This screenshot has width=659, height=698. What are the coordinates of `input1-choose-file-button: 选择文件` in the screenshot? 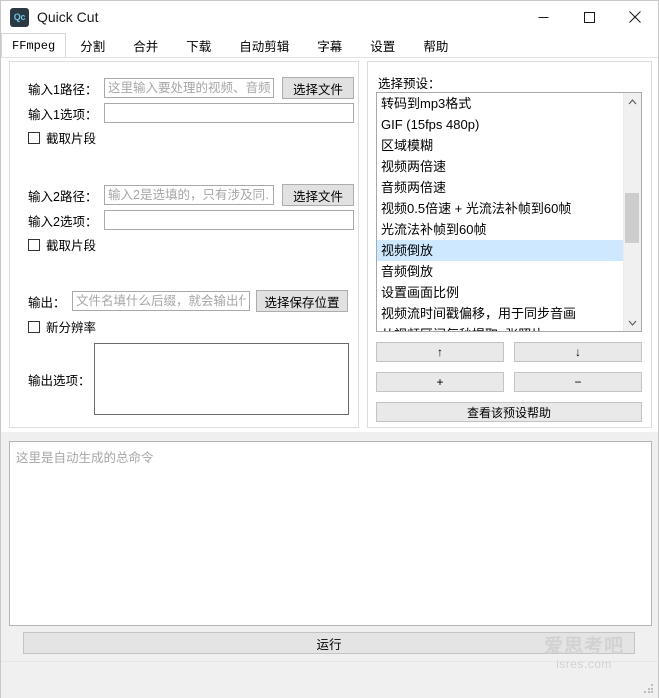 It's located at (318, 88).